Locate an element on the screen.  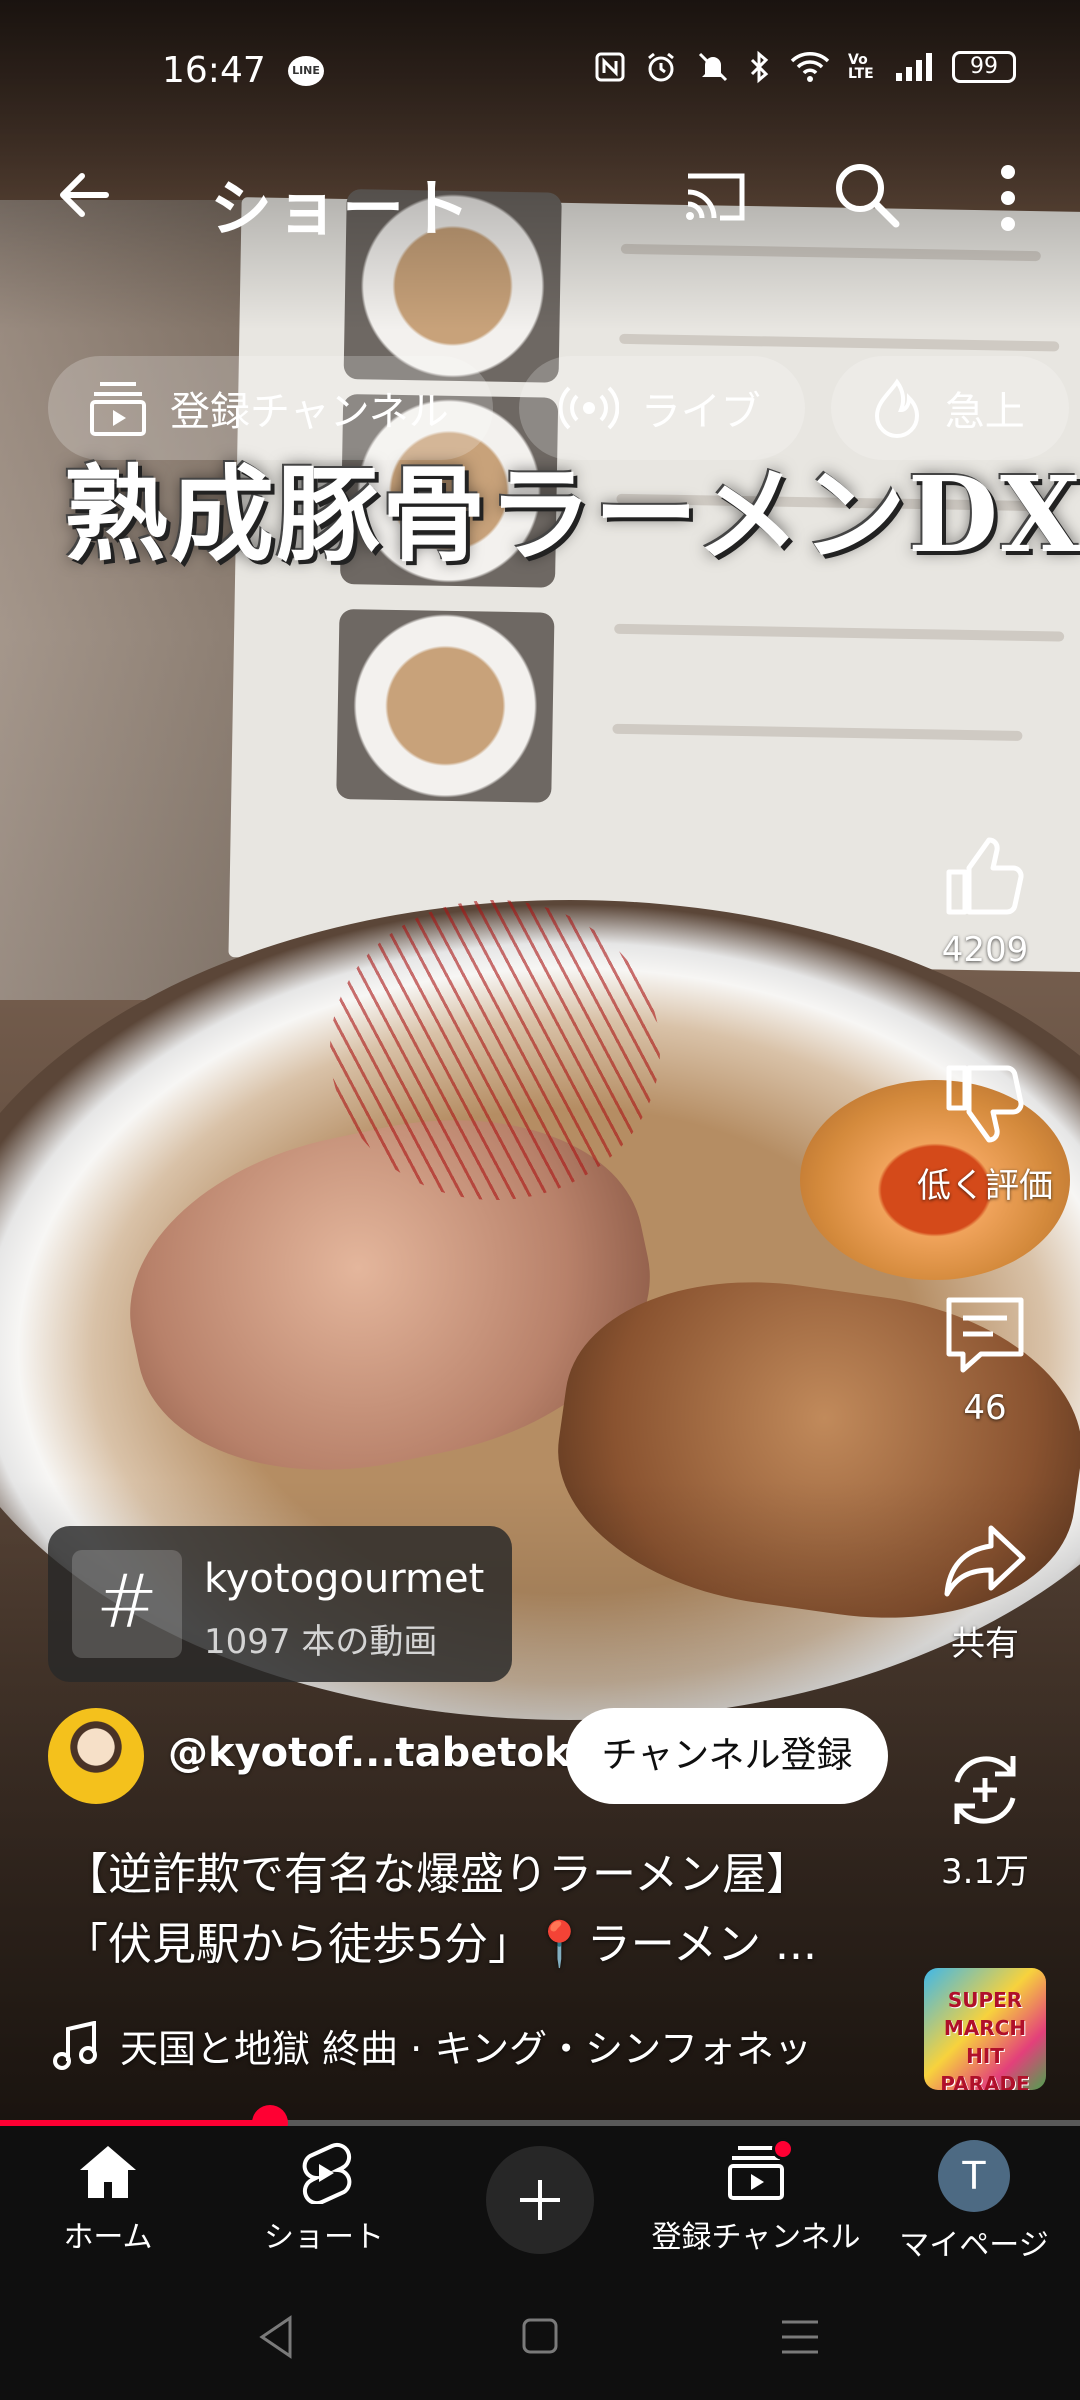
hashtag-icon: # is located at coordinates (127, 1604).